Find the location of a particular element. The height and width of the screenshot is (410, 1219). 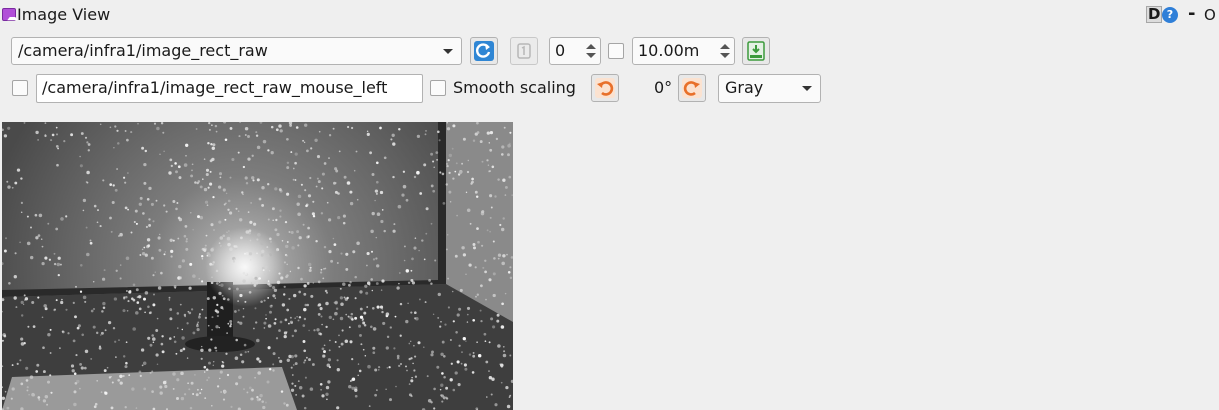

topic-select: /camera/infra1/image_rect_raw is located at coordinates (236, 51).